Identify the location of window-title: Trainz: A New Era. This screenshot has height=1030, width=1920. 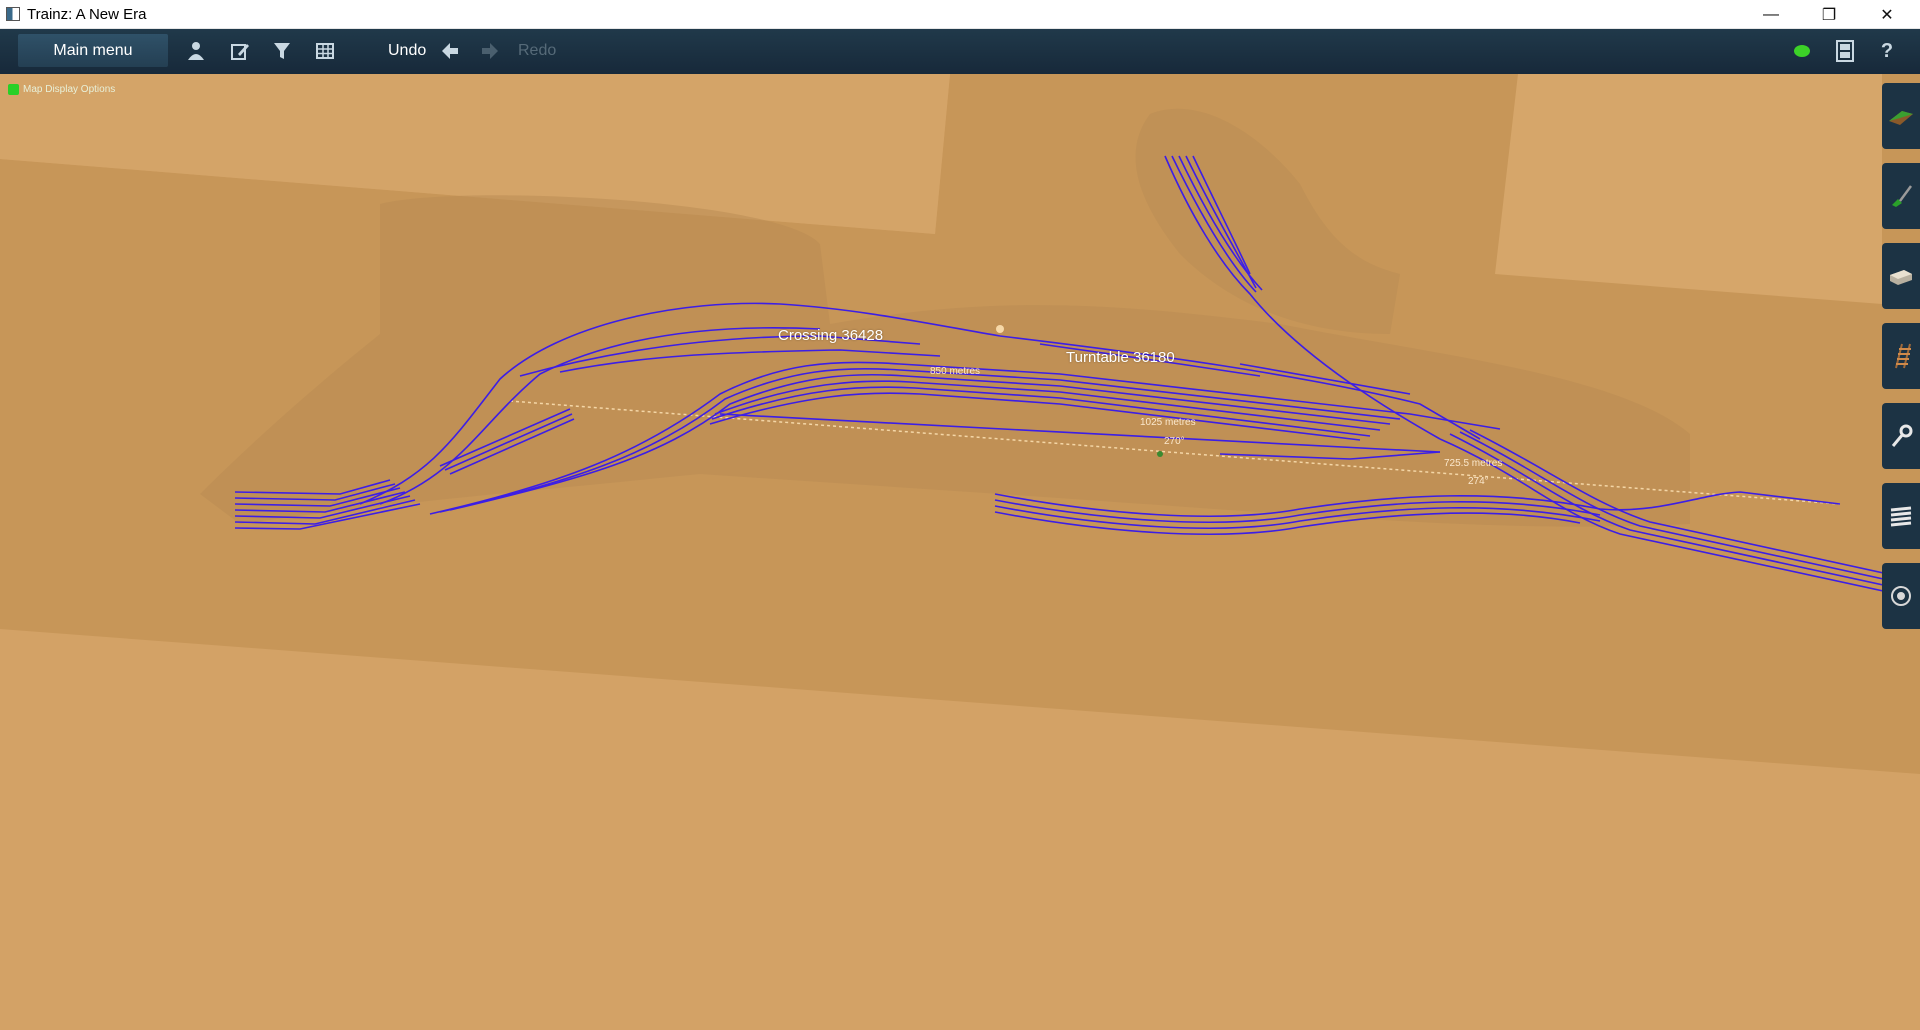
(87, 14).